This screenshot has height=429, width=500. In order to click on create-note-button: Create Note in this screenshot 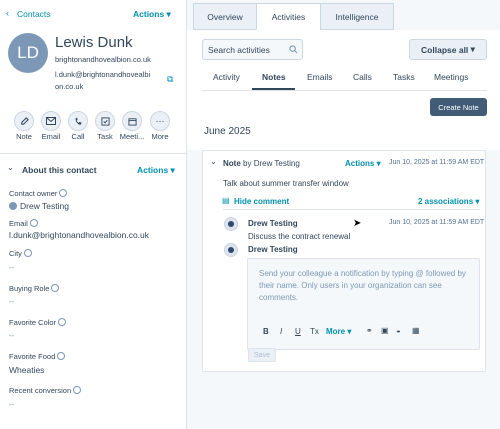, I will do `click(458, 107)`.